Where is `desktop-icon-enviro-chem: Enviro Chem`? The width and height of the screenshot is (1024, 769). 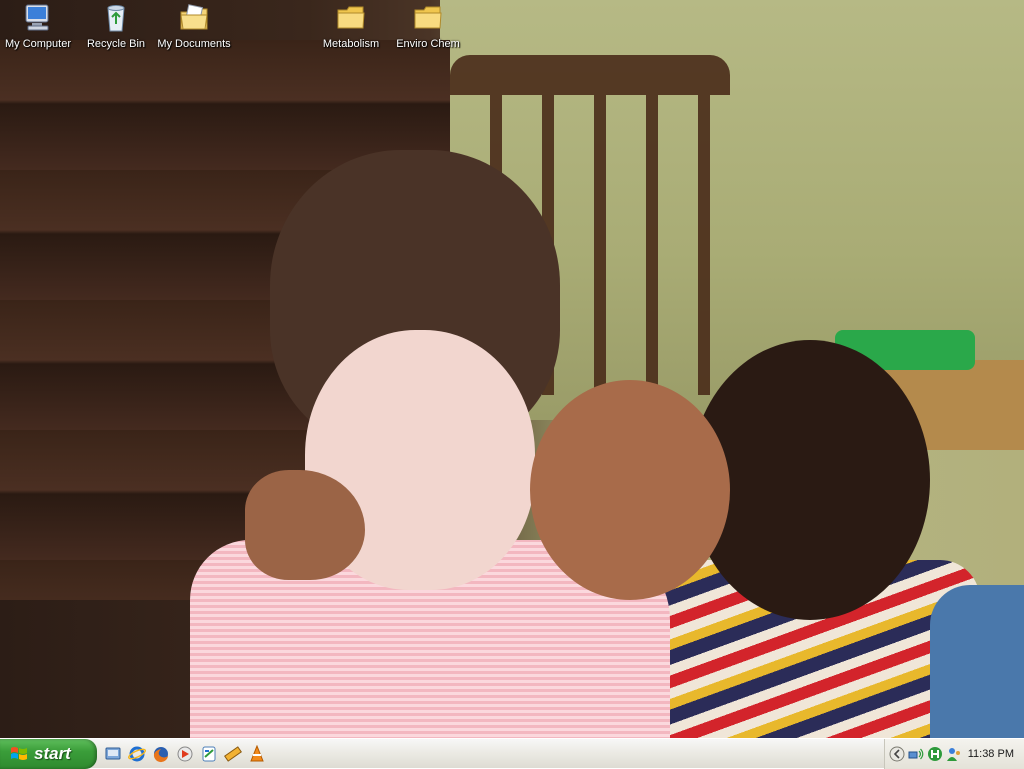
desktop-icon-enviro-chem: Enviro Chem is located at coordinates (428, 27).